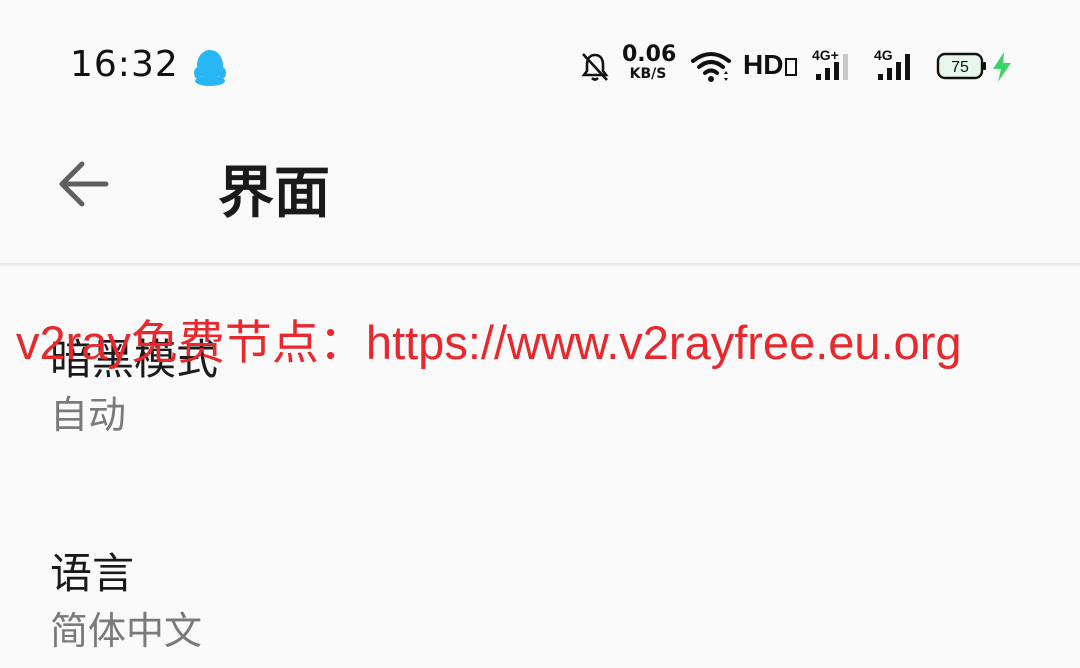 This screenshot has height=668, width=1080. I want to click on battery-icon: 75, so click(961, 66).